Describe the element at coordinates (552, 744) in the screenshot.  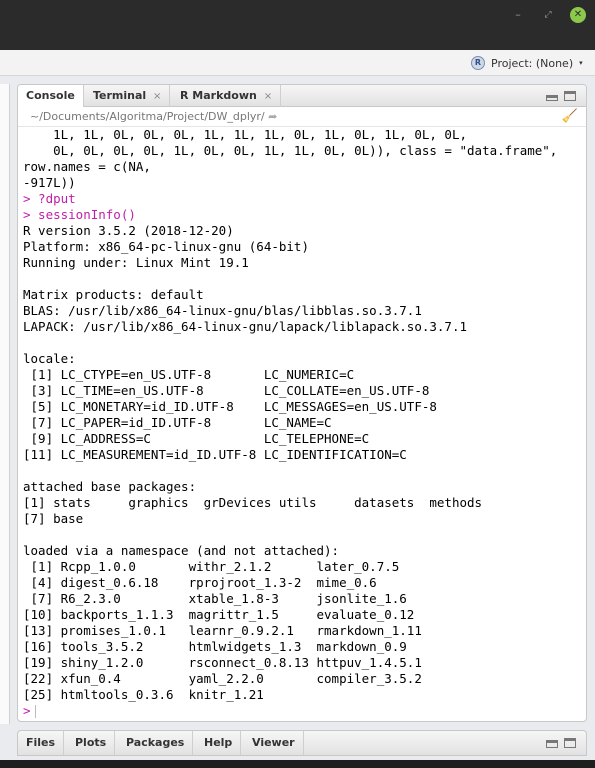
I see `restore-pane-icon` at that location.